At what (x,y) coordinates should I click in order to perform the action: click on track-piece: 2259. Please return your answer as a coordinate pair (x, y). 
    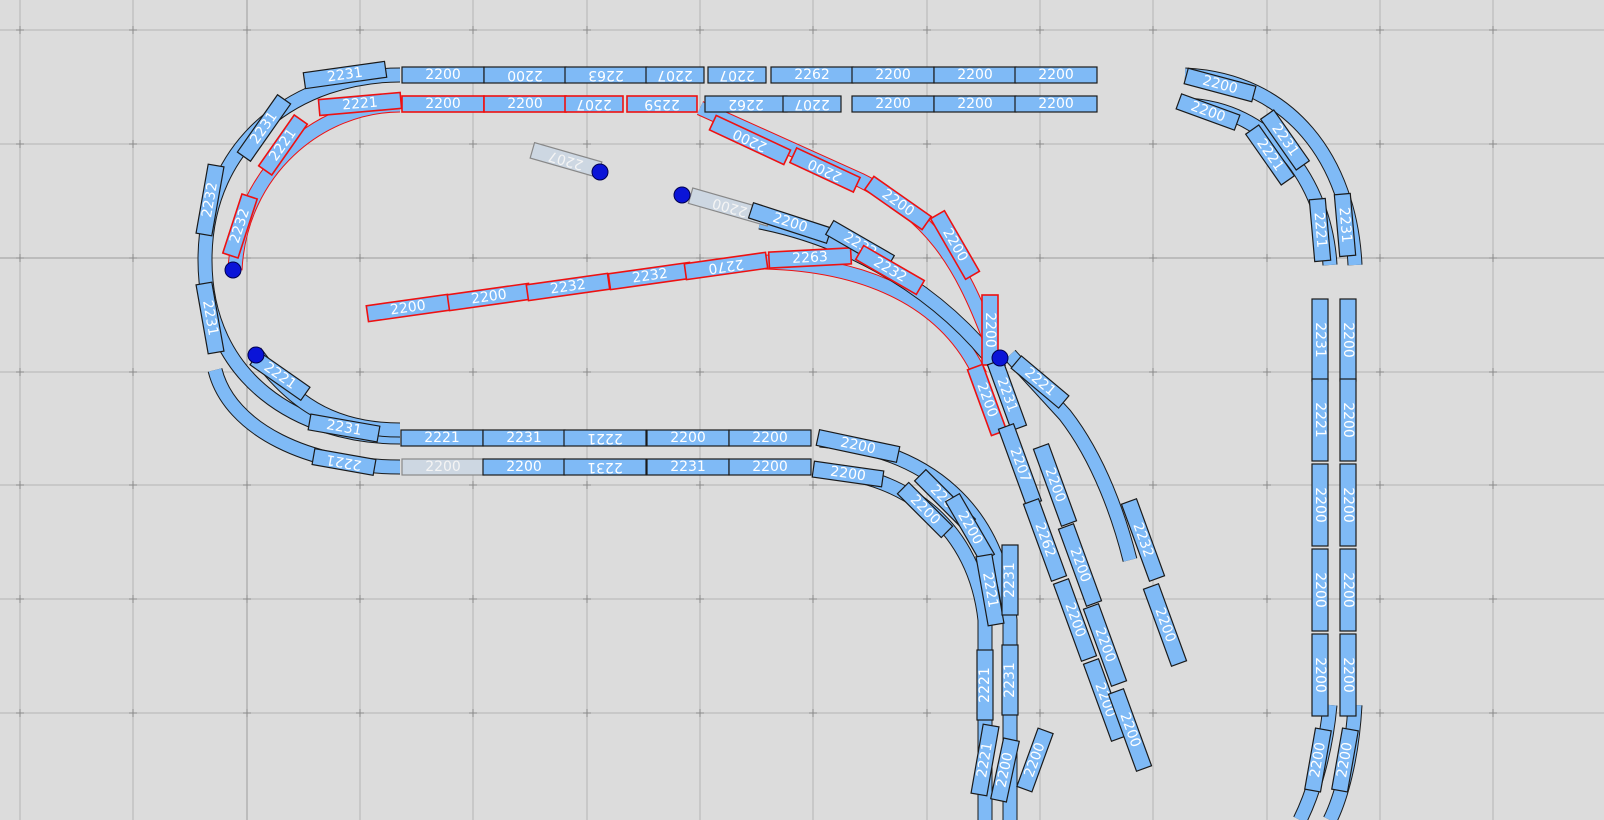
    Looking at the image, I should click on (662, 104).